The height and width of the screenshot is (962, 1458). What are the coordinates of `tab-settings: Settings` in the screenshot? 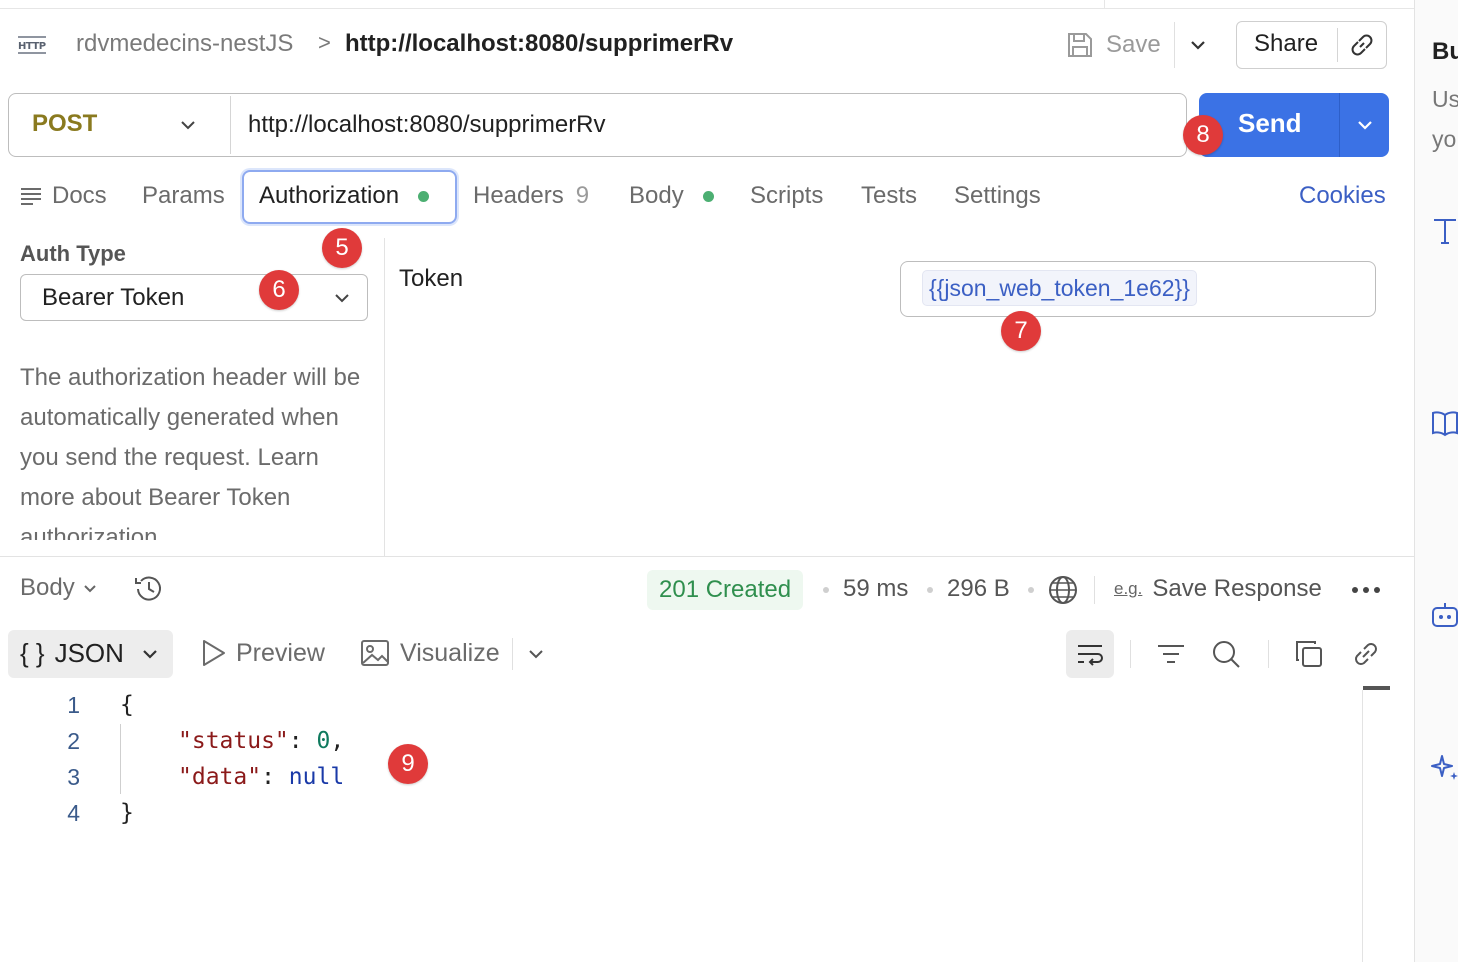 It's located at (997, 196).